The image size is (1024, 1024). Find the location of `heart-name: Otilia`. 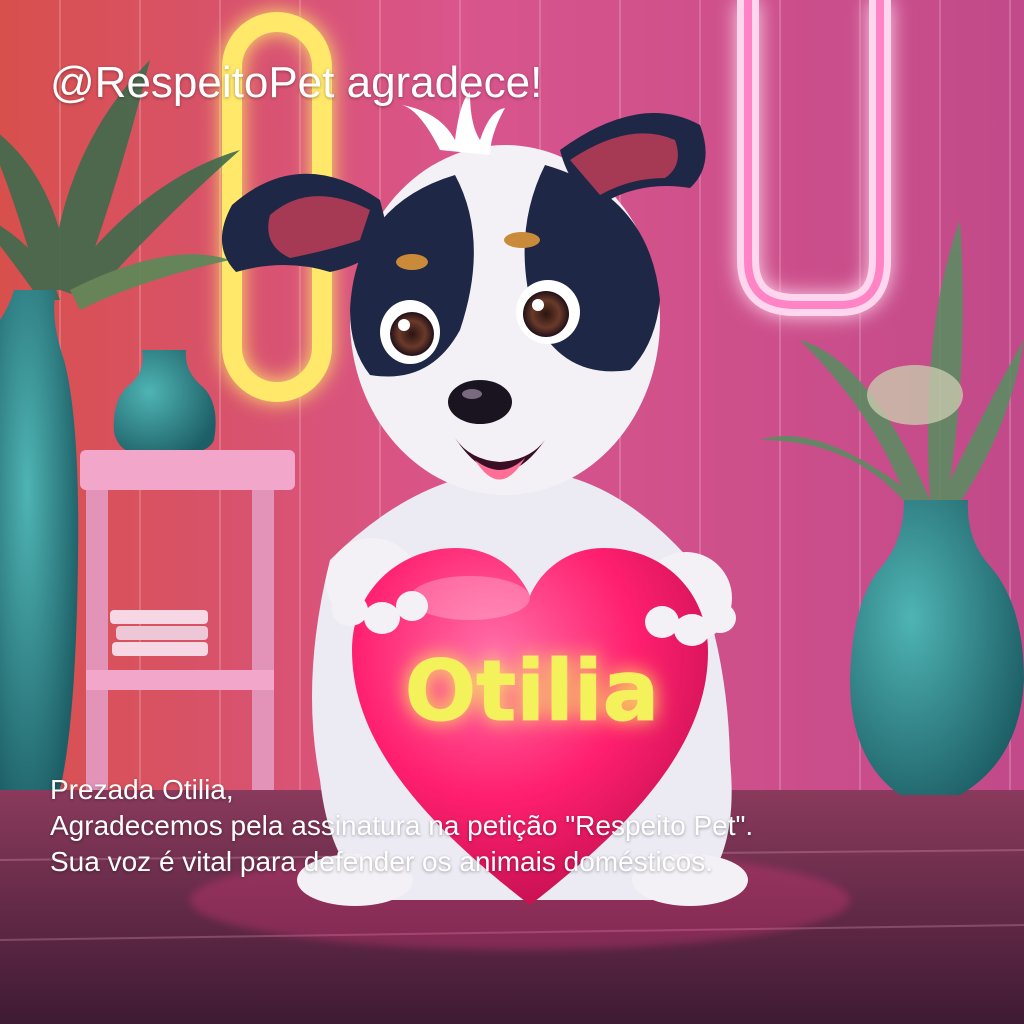

heart-name: Otilia is located at coordinates (532, 691).